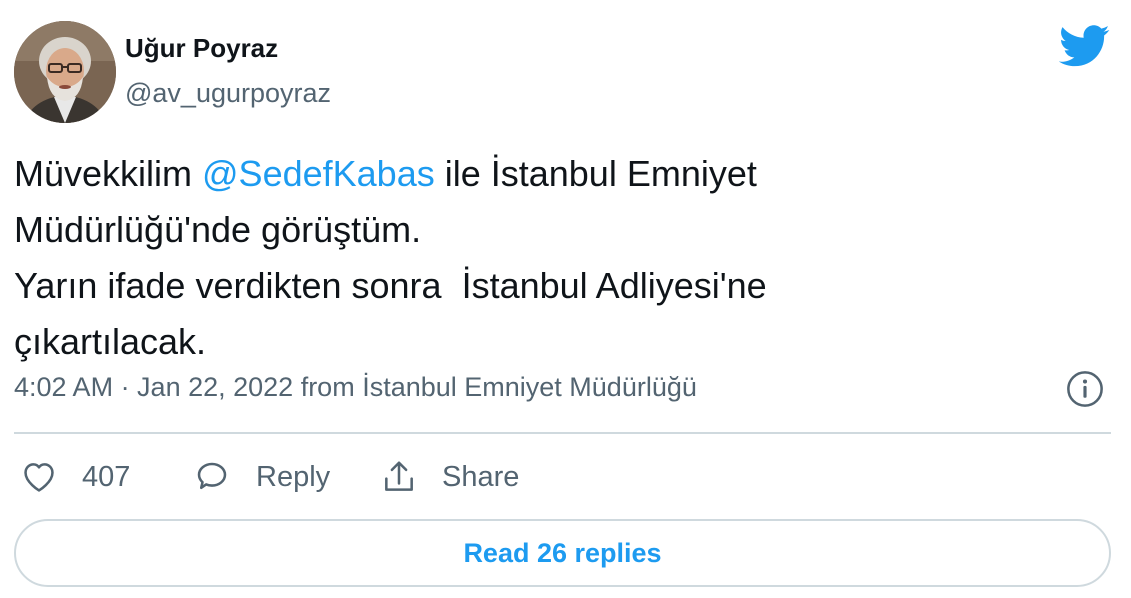  I want to click on like-count: 407, so click(106, 476).